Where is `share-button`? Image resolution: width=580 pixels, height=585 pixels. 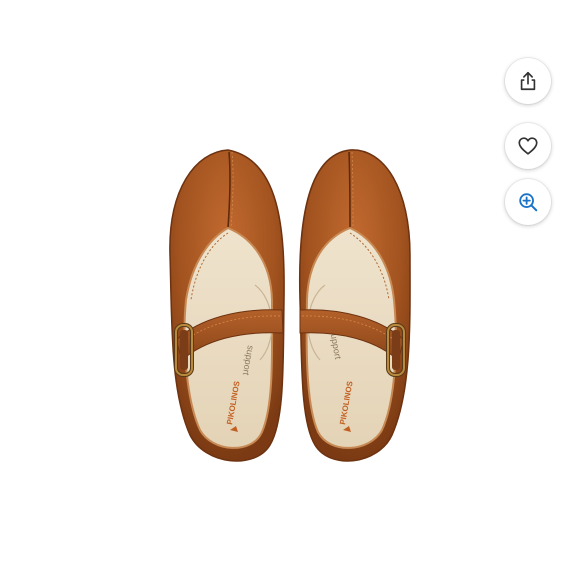 share-button is located at coordinates (528, 81).